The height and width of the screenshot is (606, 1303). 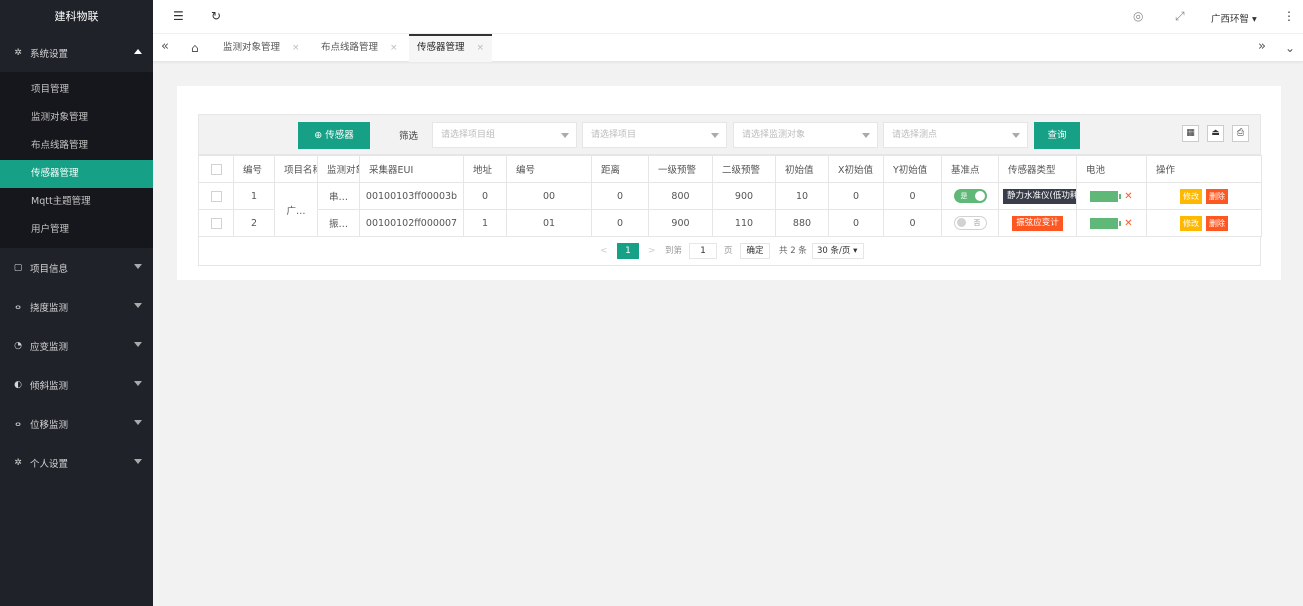 What do you see at coordinates (195, 48) in the screenshot?
I see `home-tab-icon: ⌂` at bounding box center [195, 48].